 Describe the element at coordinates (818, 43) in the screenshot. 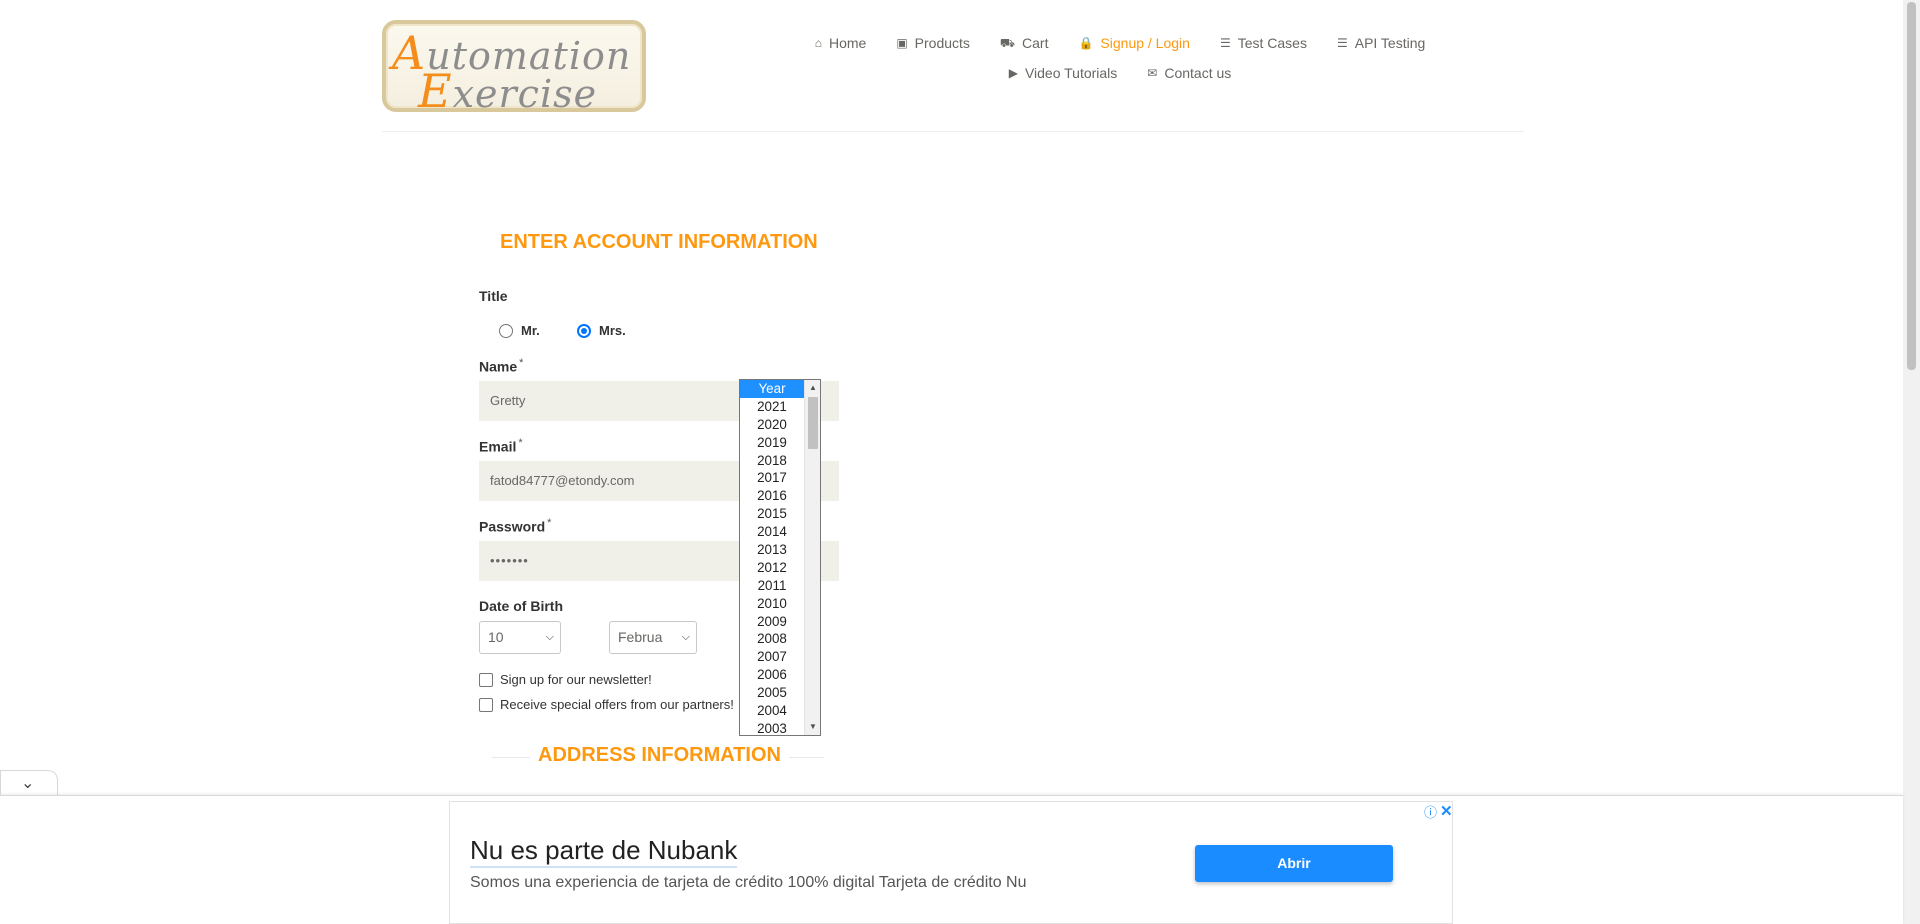

I see `home-icon: ⌂` at that location.